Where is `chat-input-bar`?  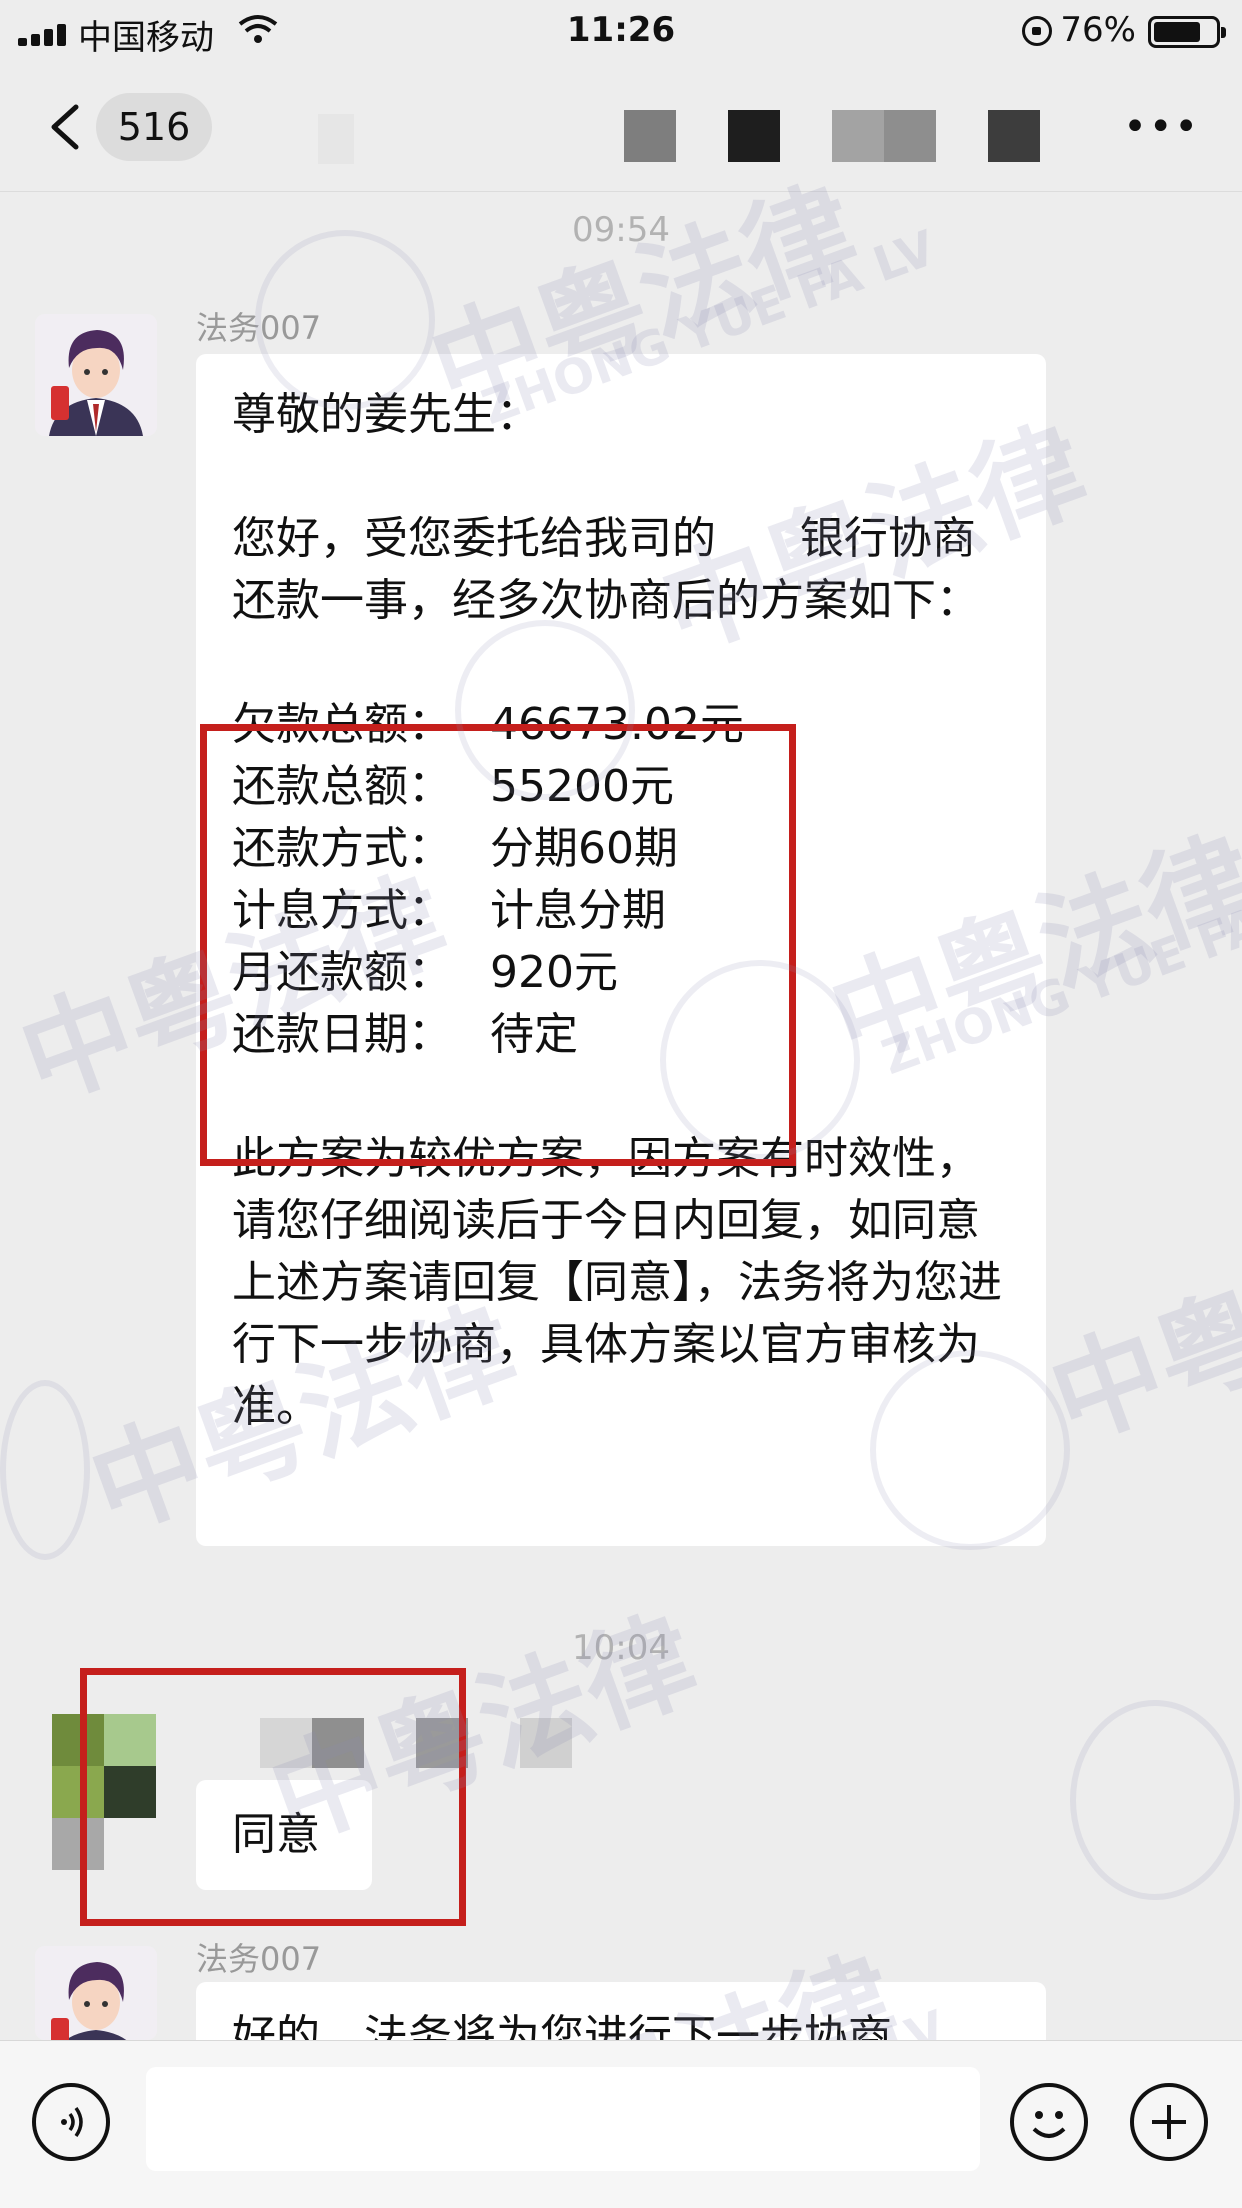 chat-input-bar is located at coordinates (621, 2124).